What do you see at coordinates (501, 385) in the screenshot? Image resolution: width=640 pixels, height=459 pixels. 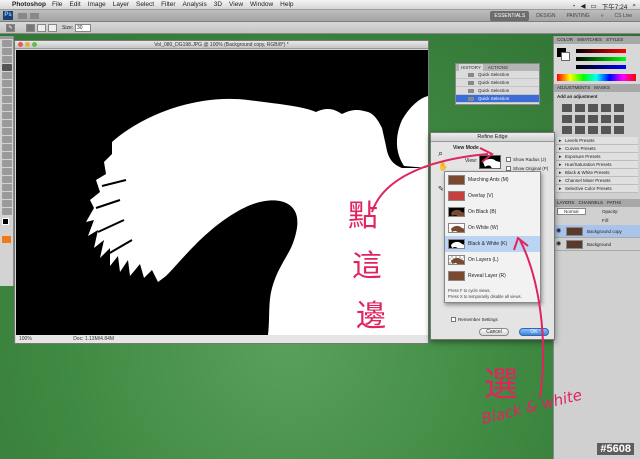 I see `annotation-cjk-choose: 選` at bounding box center [501, 385].